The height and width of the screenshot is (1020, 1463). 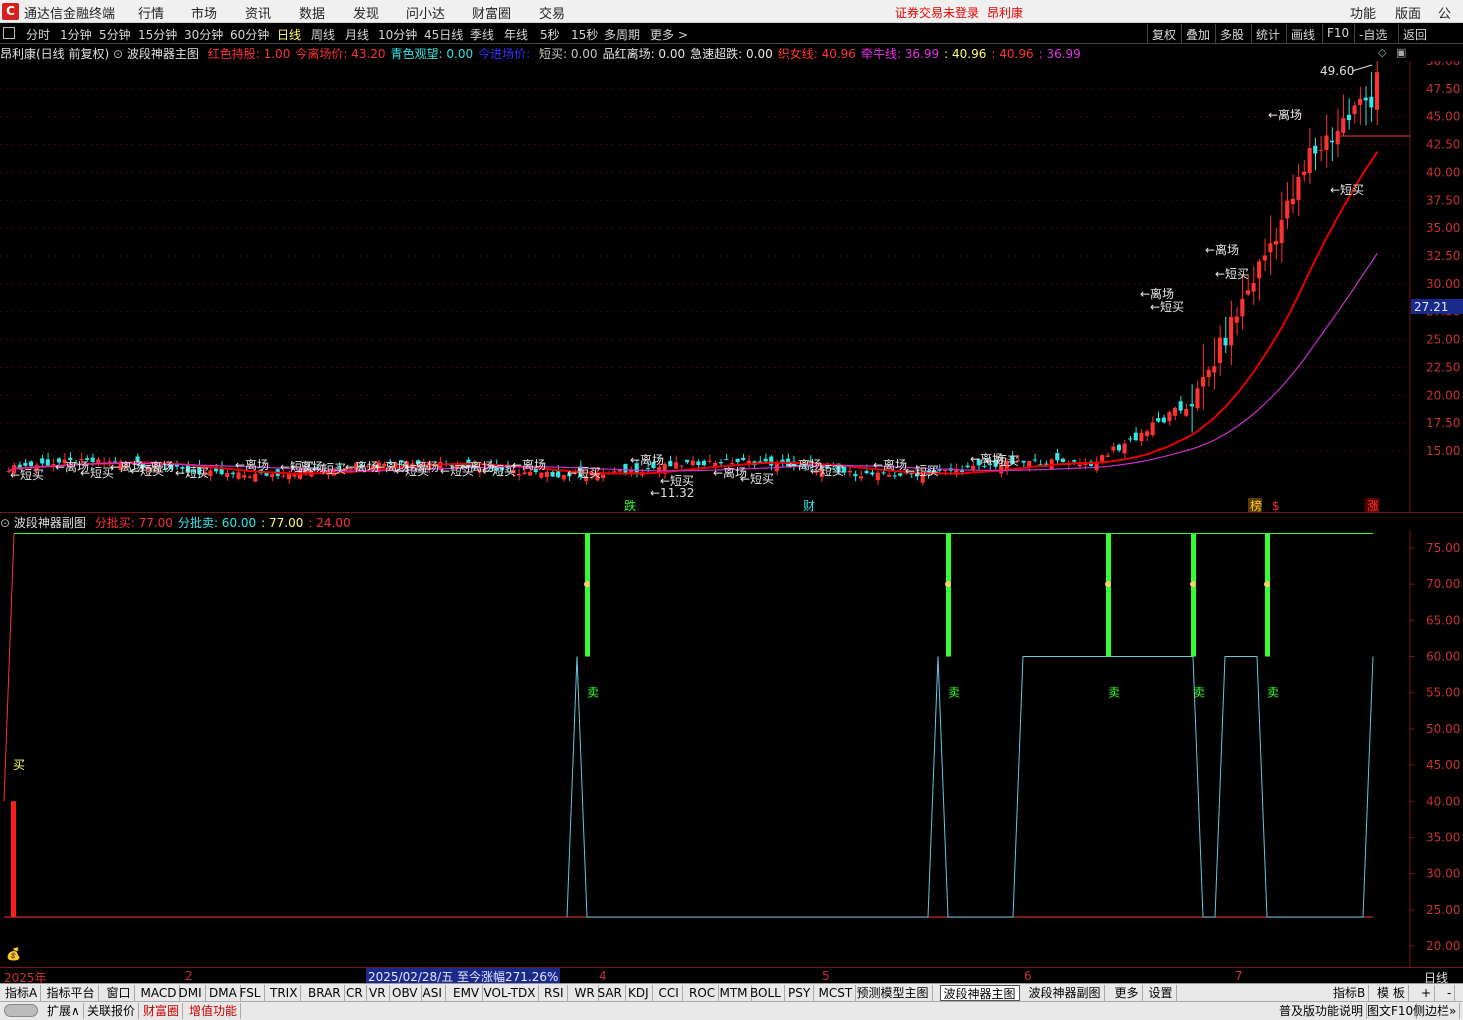 I want to click on tab-right-1: 模 板, so click(x=1391, y=993).